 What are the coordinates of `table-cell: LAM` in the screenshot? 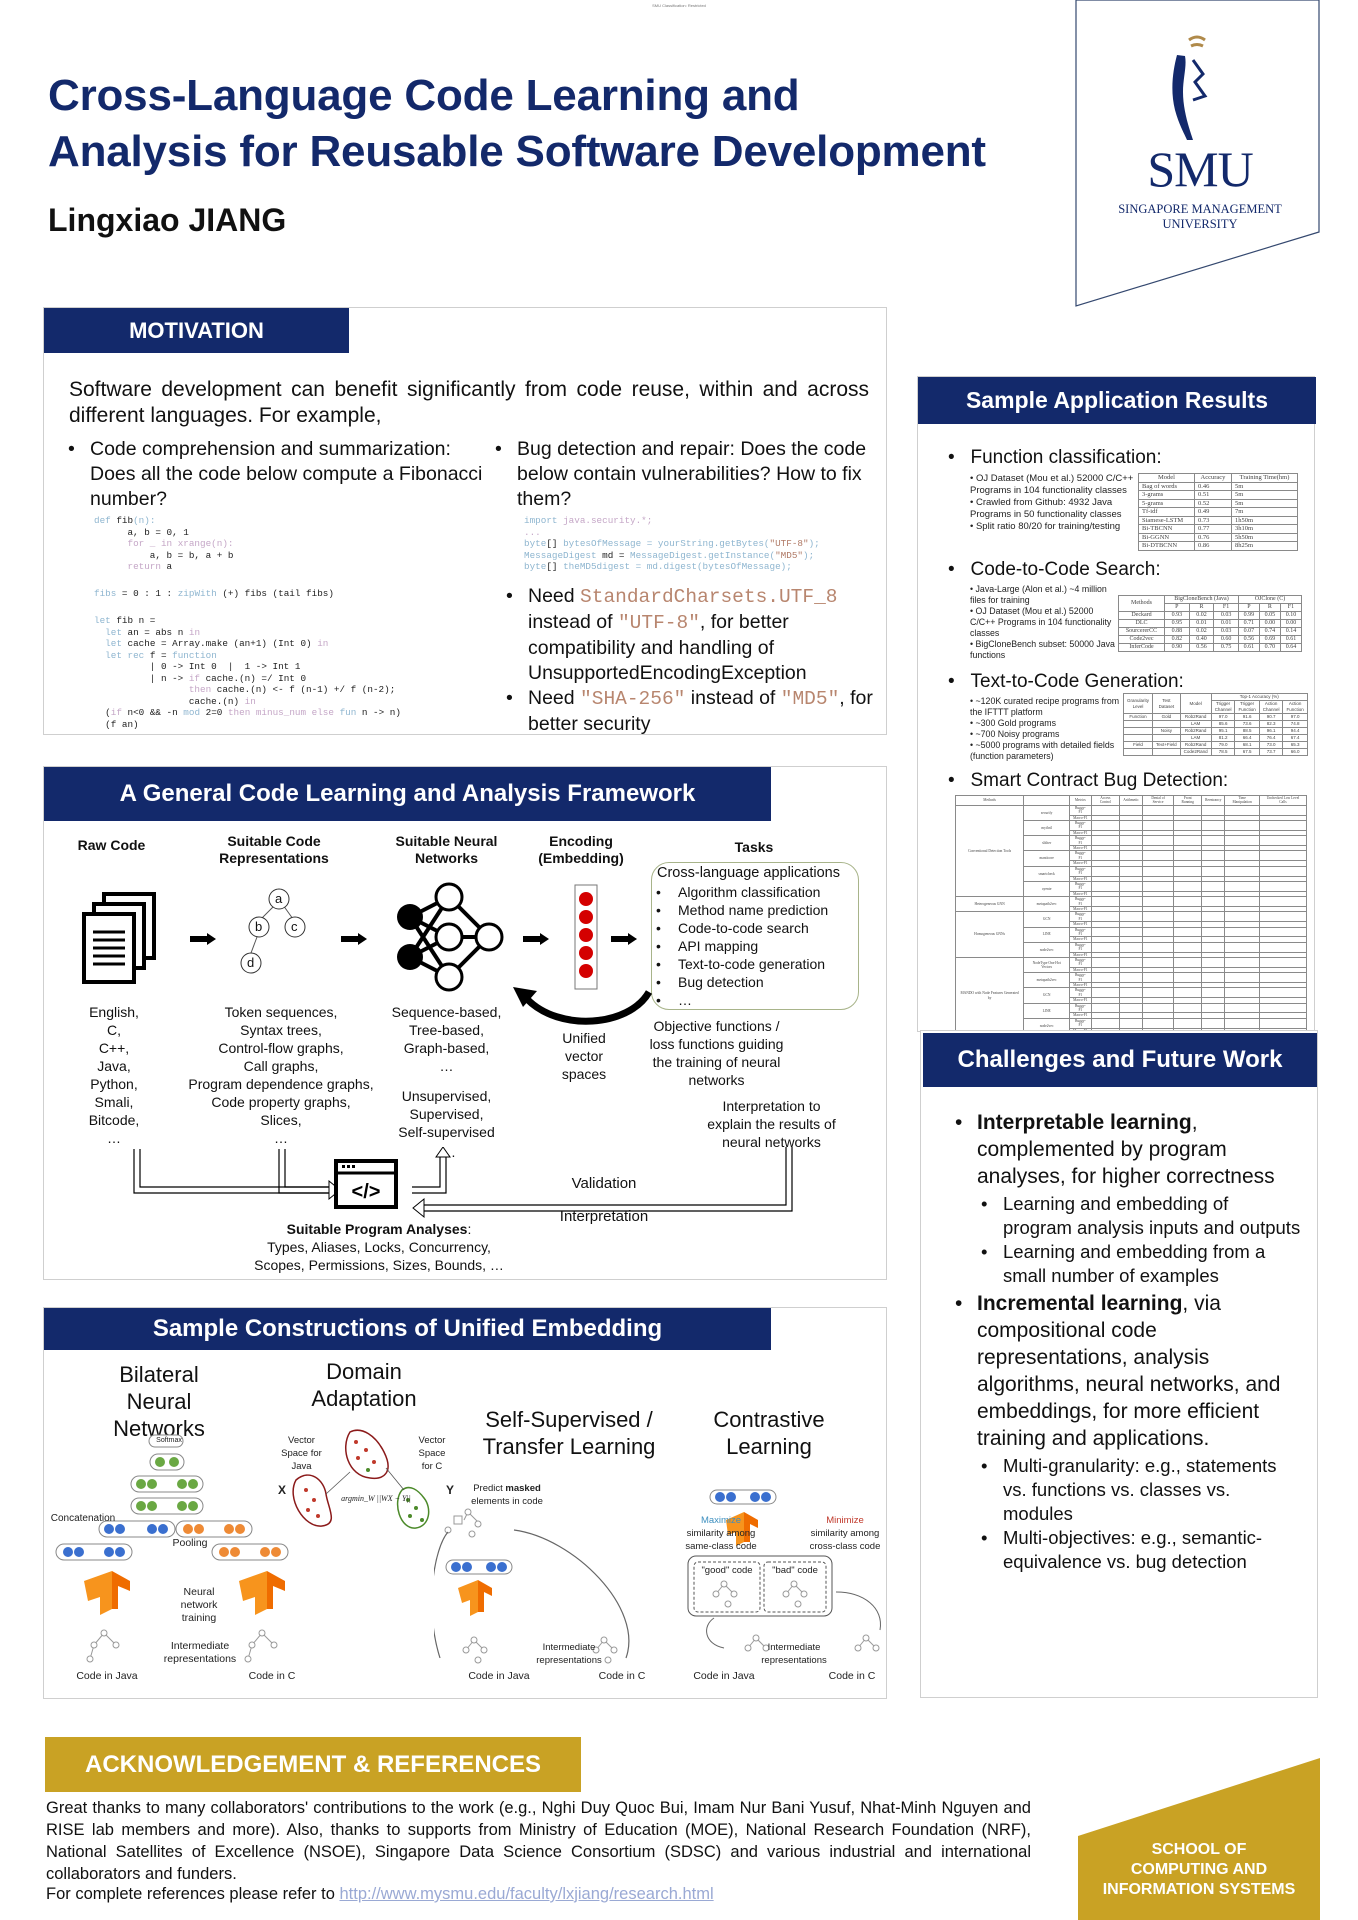 It's located at (1195, 738).